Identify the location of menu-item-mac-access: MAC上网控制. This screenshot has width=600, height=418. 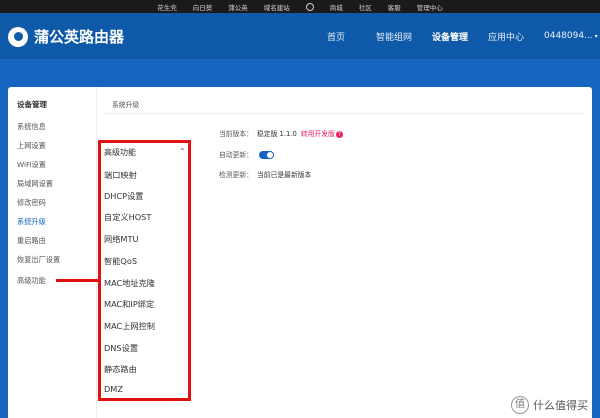
(129, 326).